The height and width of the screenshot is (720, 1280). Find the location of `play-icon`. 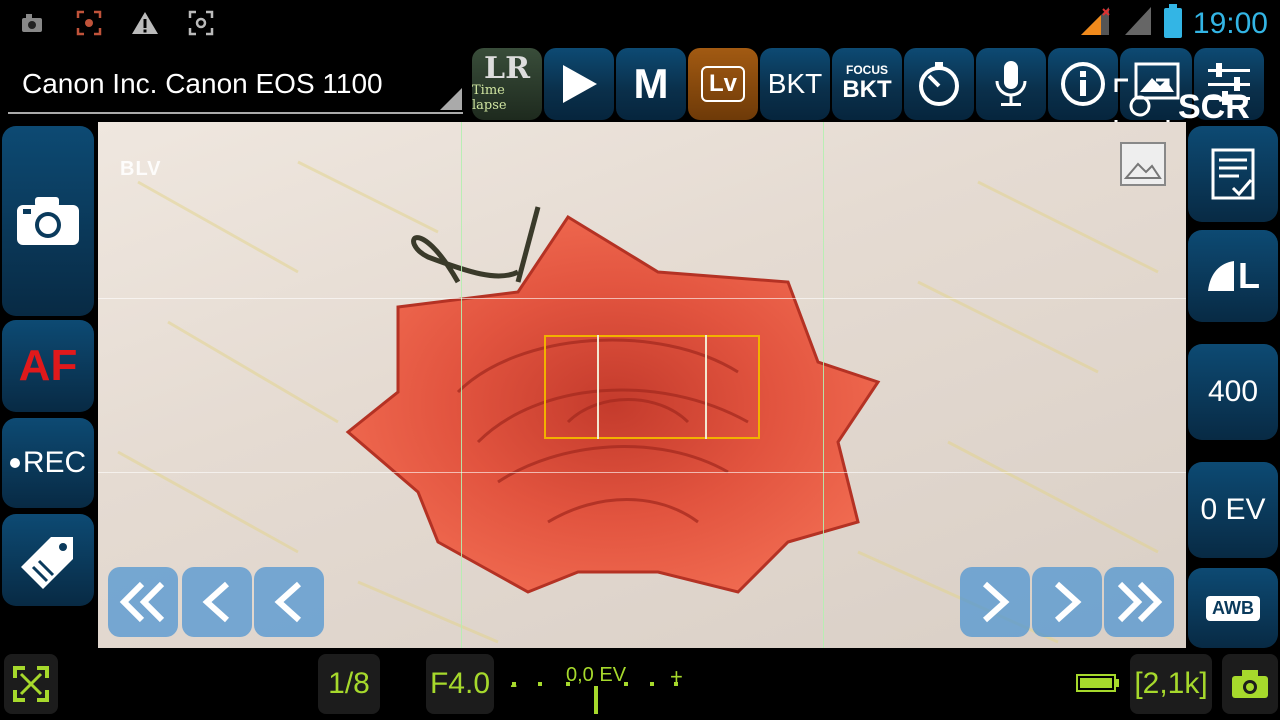

play-icon is located at coordinates (580, 84).